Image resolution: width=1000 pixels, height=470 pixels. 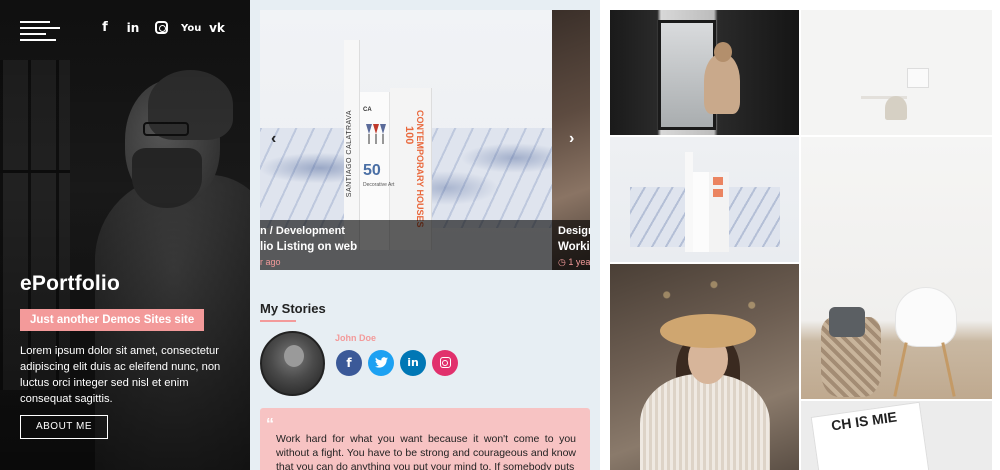 What do you see at coordinates (367, 110) in the screenshot?
I see `book-cover-text: CA` at bounding box center [367, 110].